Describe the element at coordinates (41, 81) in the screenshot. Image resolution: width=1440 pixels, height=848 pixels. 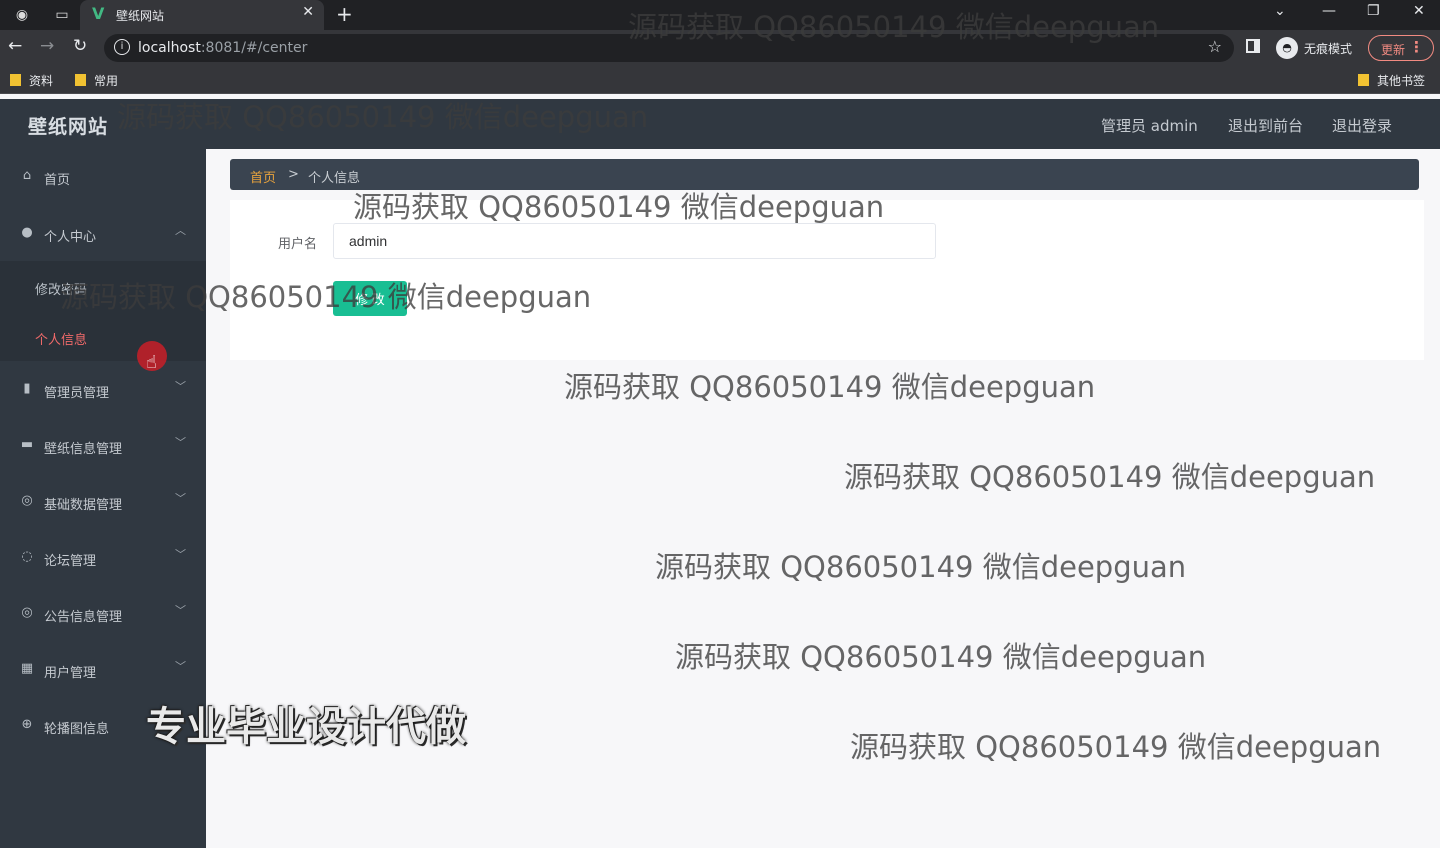
I see `bookmark-label: 资料` at that location.